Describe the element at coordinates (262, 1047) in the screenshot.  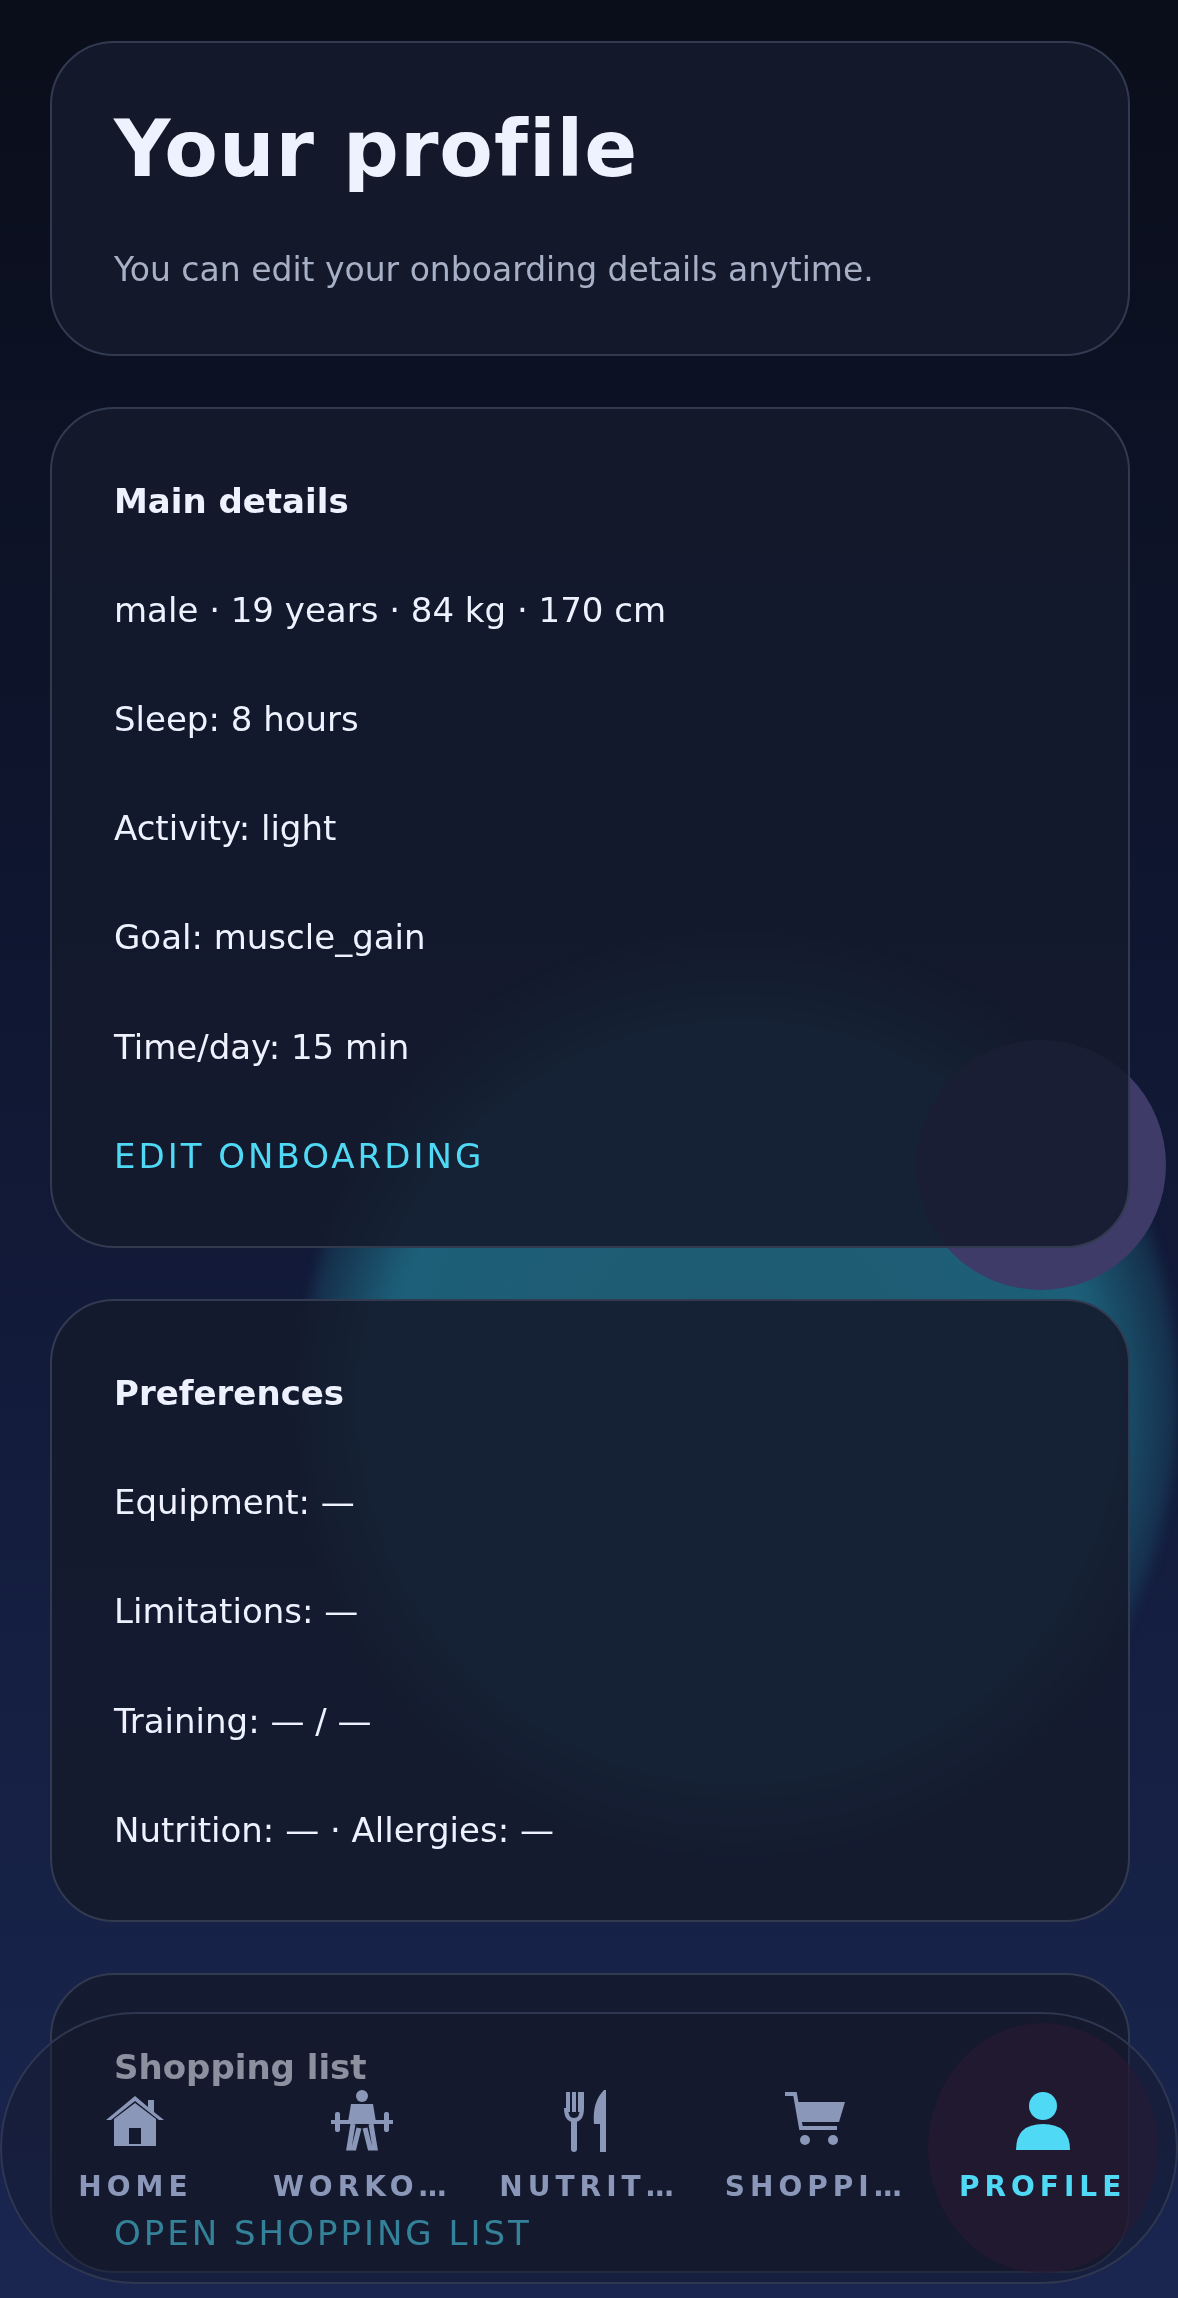
I see `detail-text: Time/day: 15 min` at that location.